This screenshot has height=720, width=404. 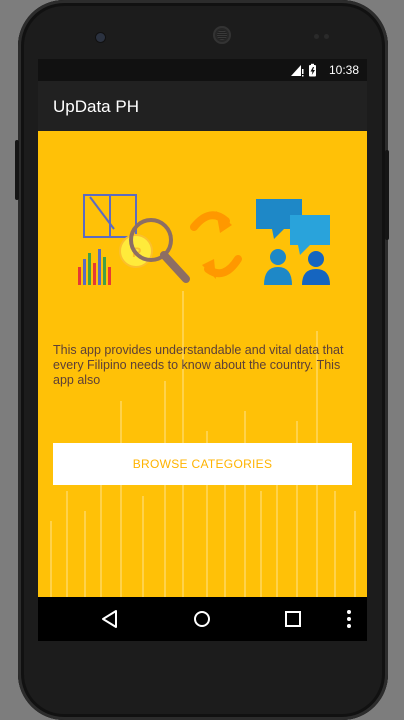 What do you see at coordinates (222, 35) in the screenshot?
I see `speaker-grille` at bounding box center [222, 35].